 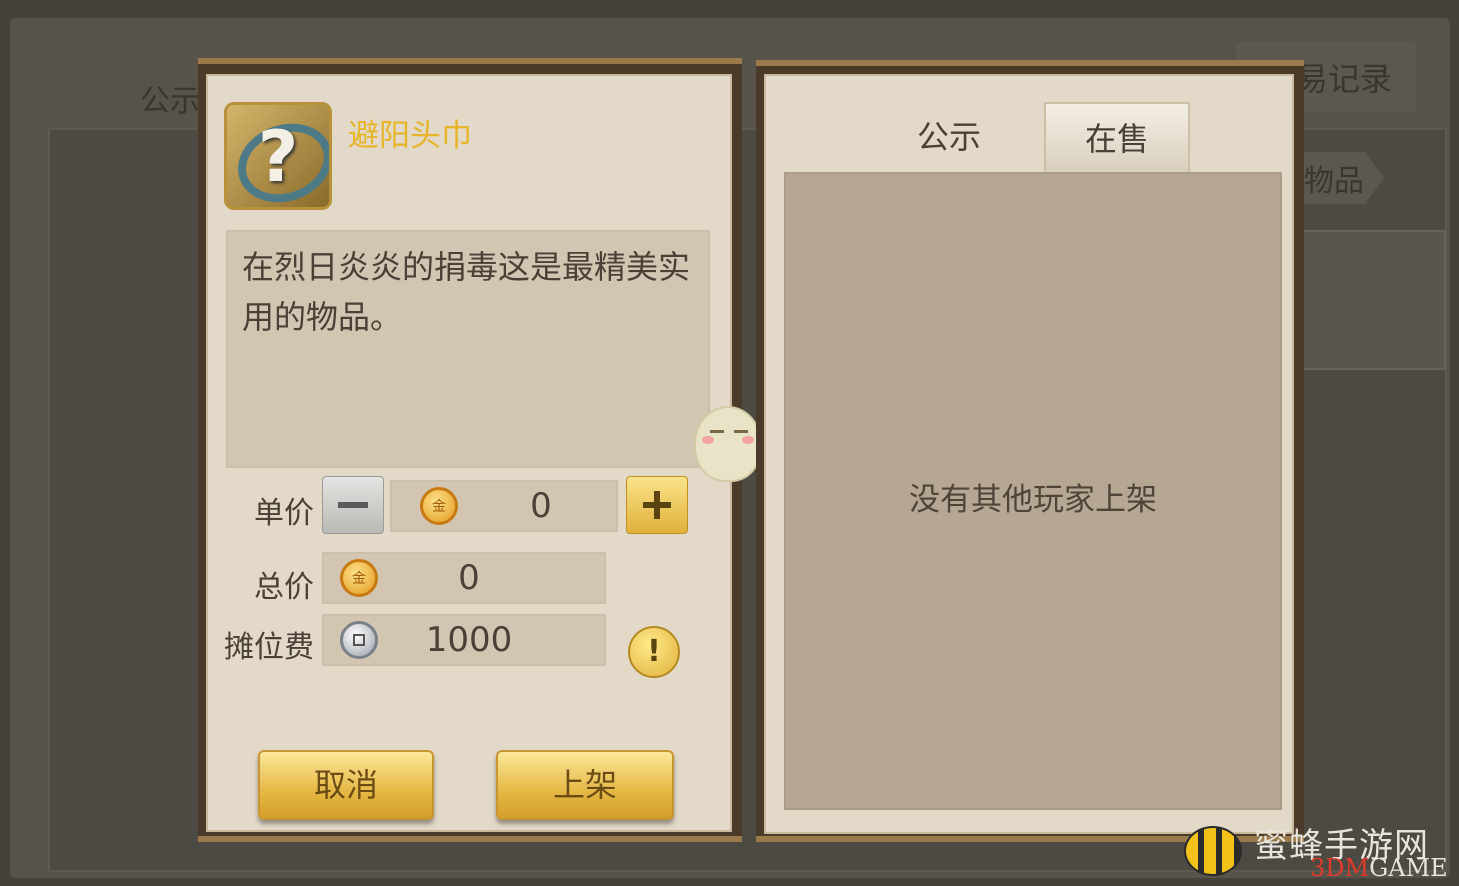 What do you see at coordinates (1033, 500) in the screenshot?
I see `empty-listings-message: 没有其他玩家上架` at bounding box center [1033, 500].